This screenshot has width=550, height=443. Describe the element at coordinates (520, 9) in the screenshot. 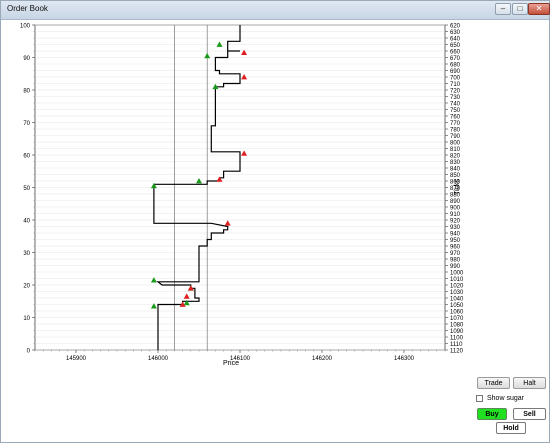

I see `maximize-icon: □` at that location.